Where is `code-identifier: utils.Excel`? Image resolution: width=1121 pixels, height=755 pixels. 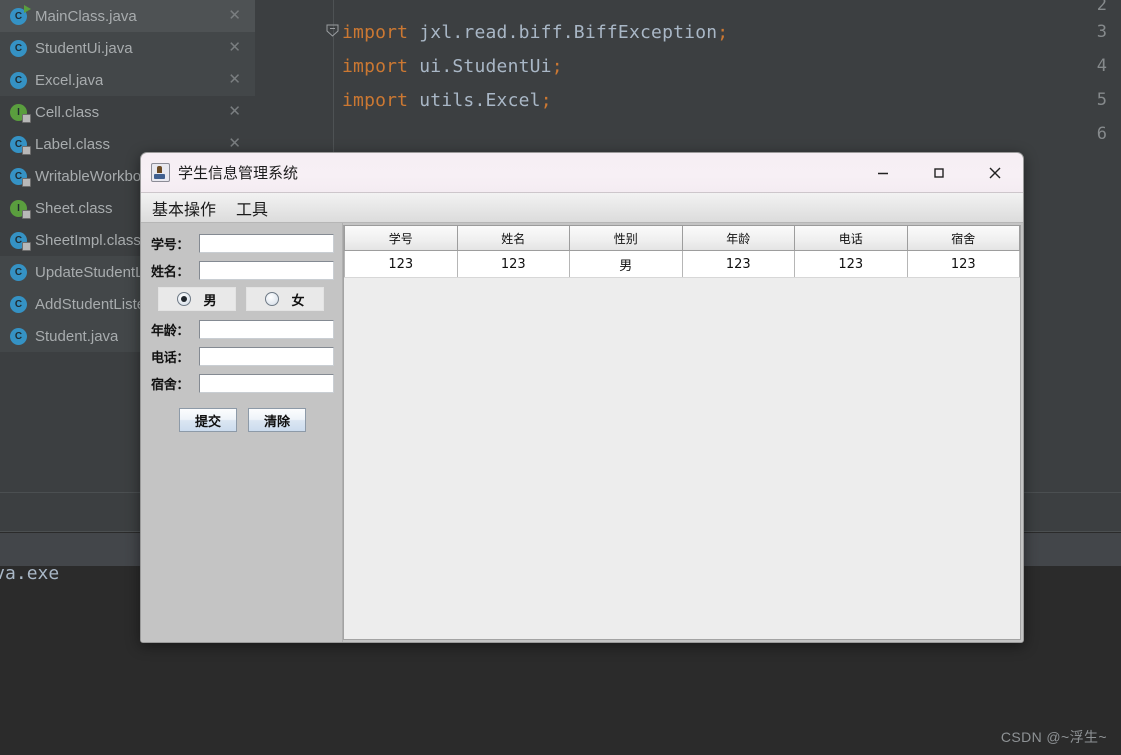
code-identifier: utils.Excel is located at coordinates (474, 100).